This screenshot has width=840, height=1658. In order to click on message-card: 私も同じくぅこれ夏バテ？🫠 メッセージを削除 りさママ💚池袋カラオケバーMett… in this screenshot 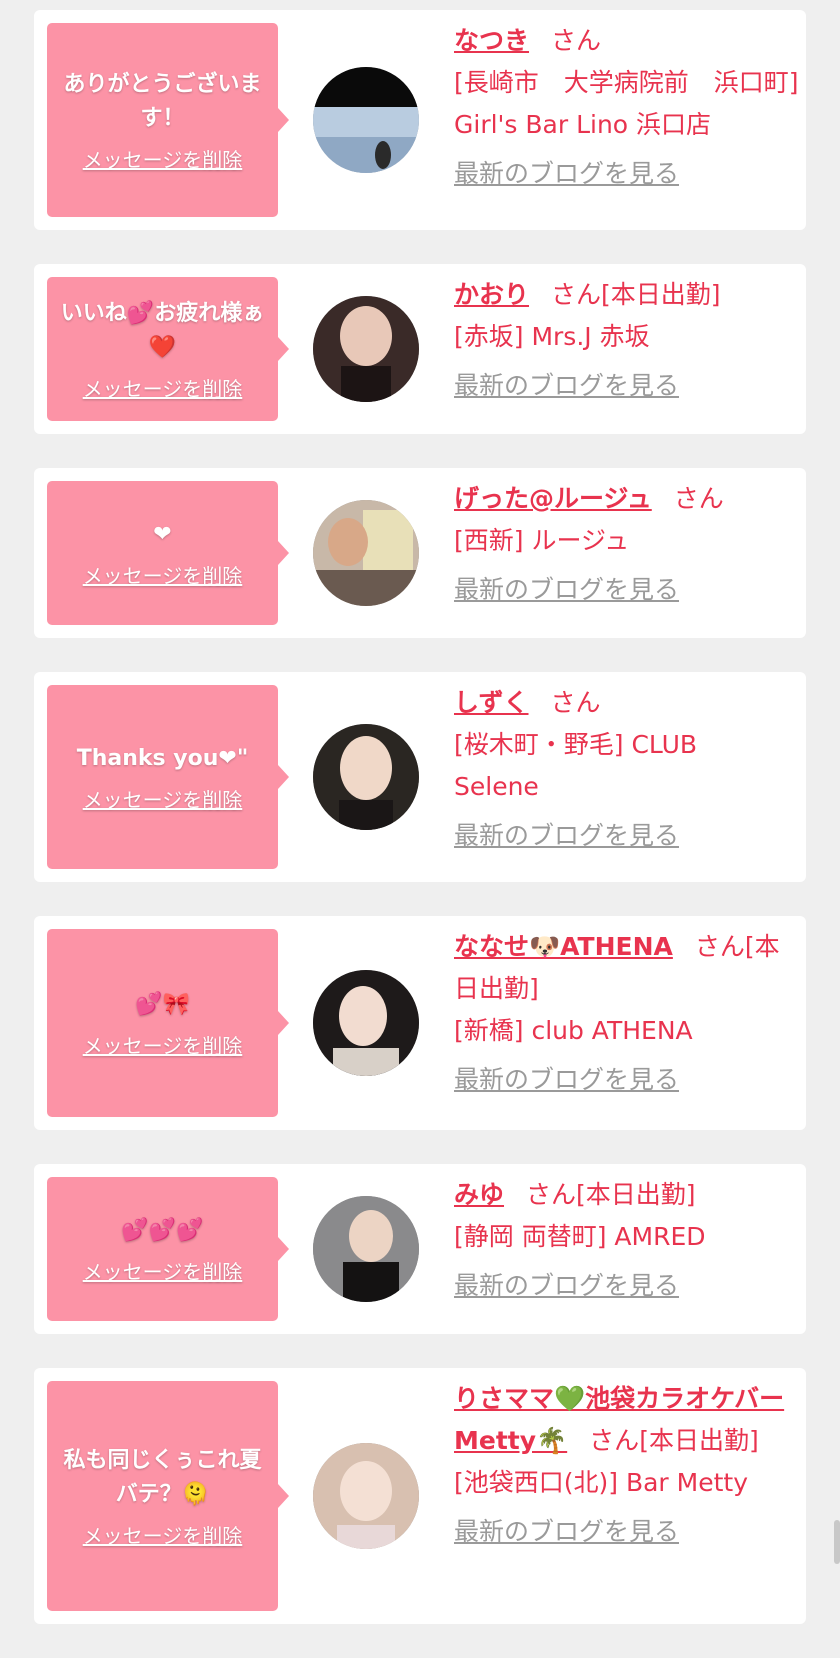, I will do `click(420, 1496)`.